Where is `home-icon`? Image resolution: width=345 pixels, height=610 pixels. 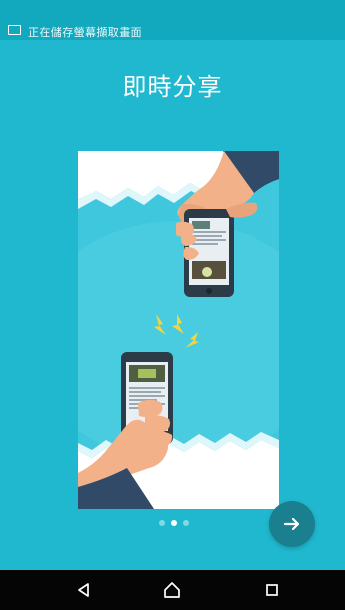
home-icon is located at coordinates (172, 590).